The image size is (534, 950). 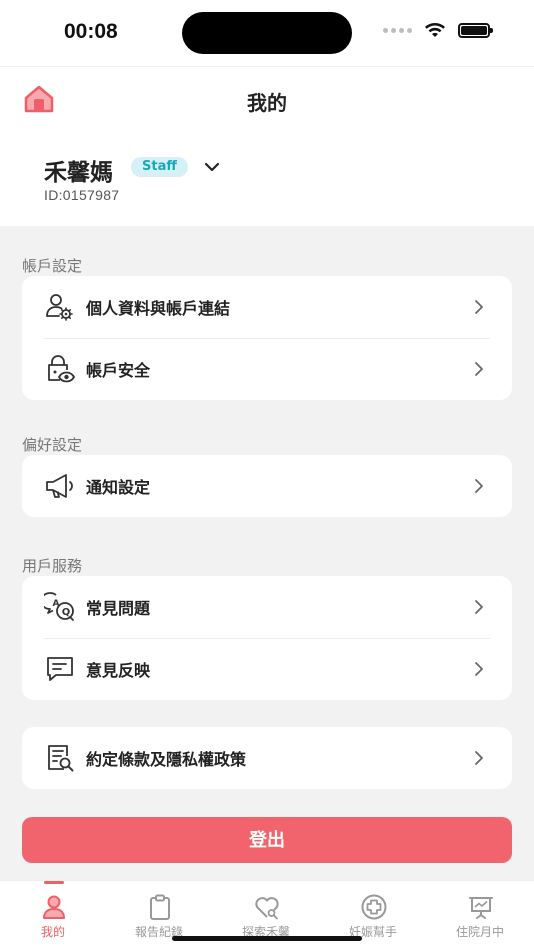 I want to click on tab-my: 我的, so click(x=53, y=915).